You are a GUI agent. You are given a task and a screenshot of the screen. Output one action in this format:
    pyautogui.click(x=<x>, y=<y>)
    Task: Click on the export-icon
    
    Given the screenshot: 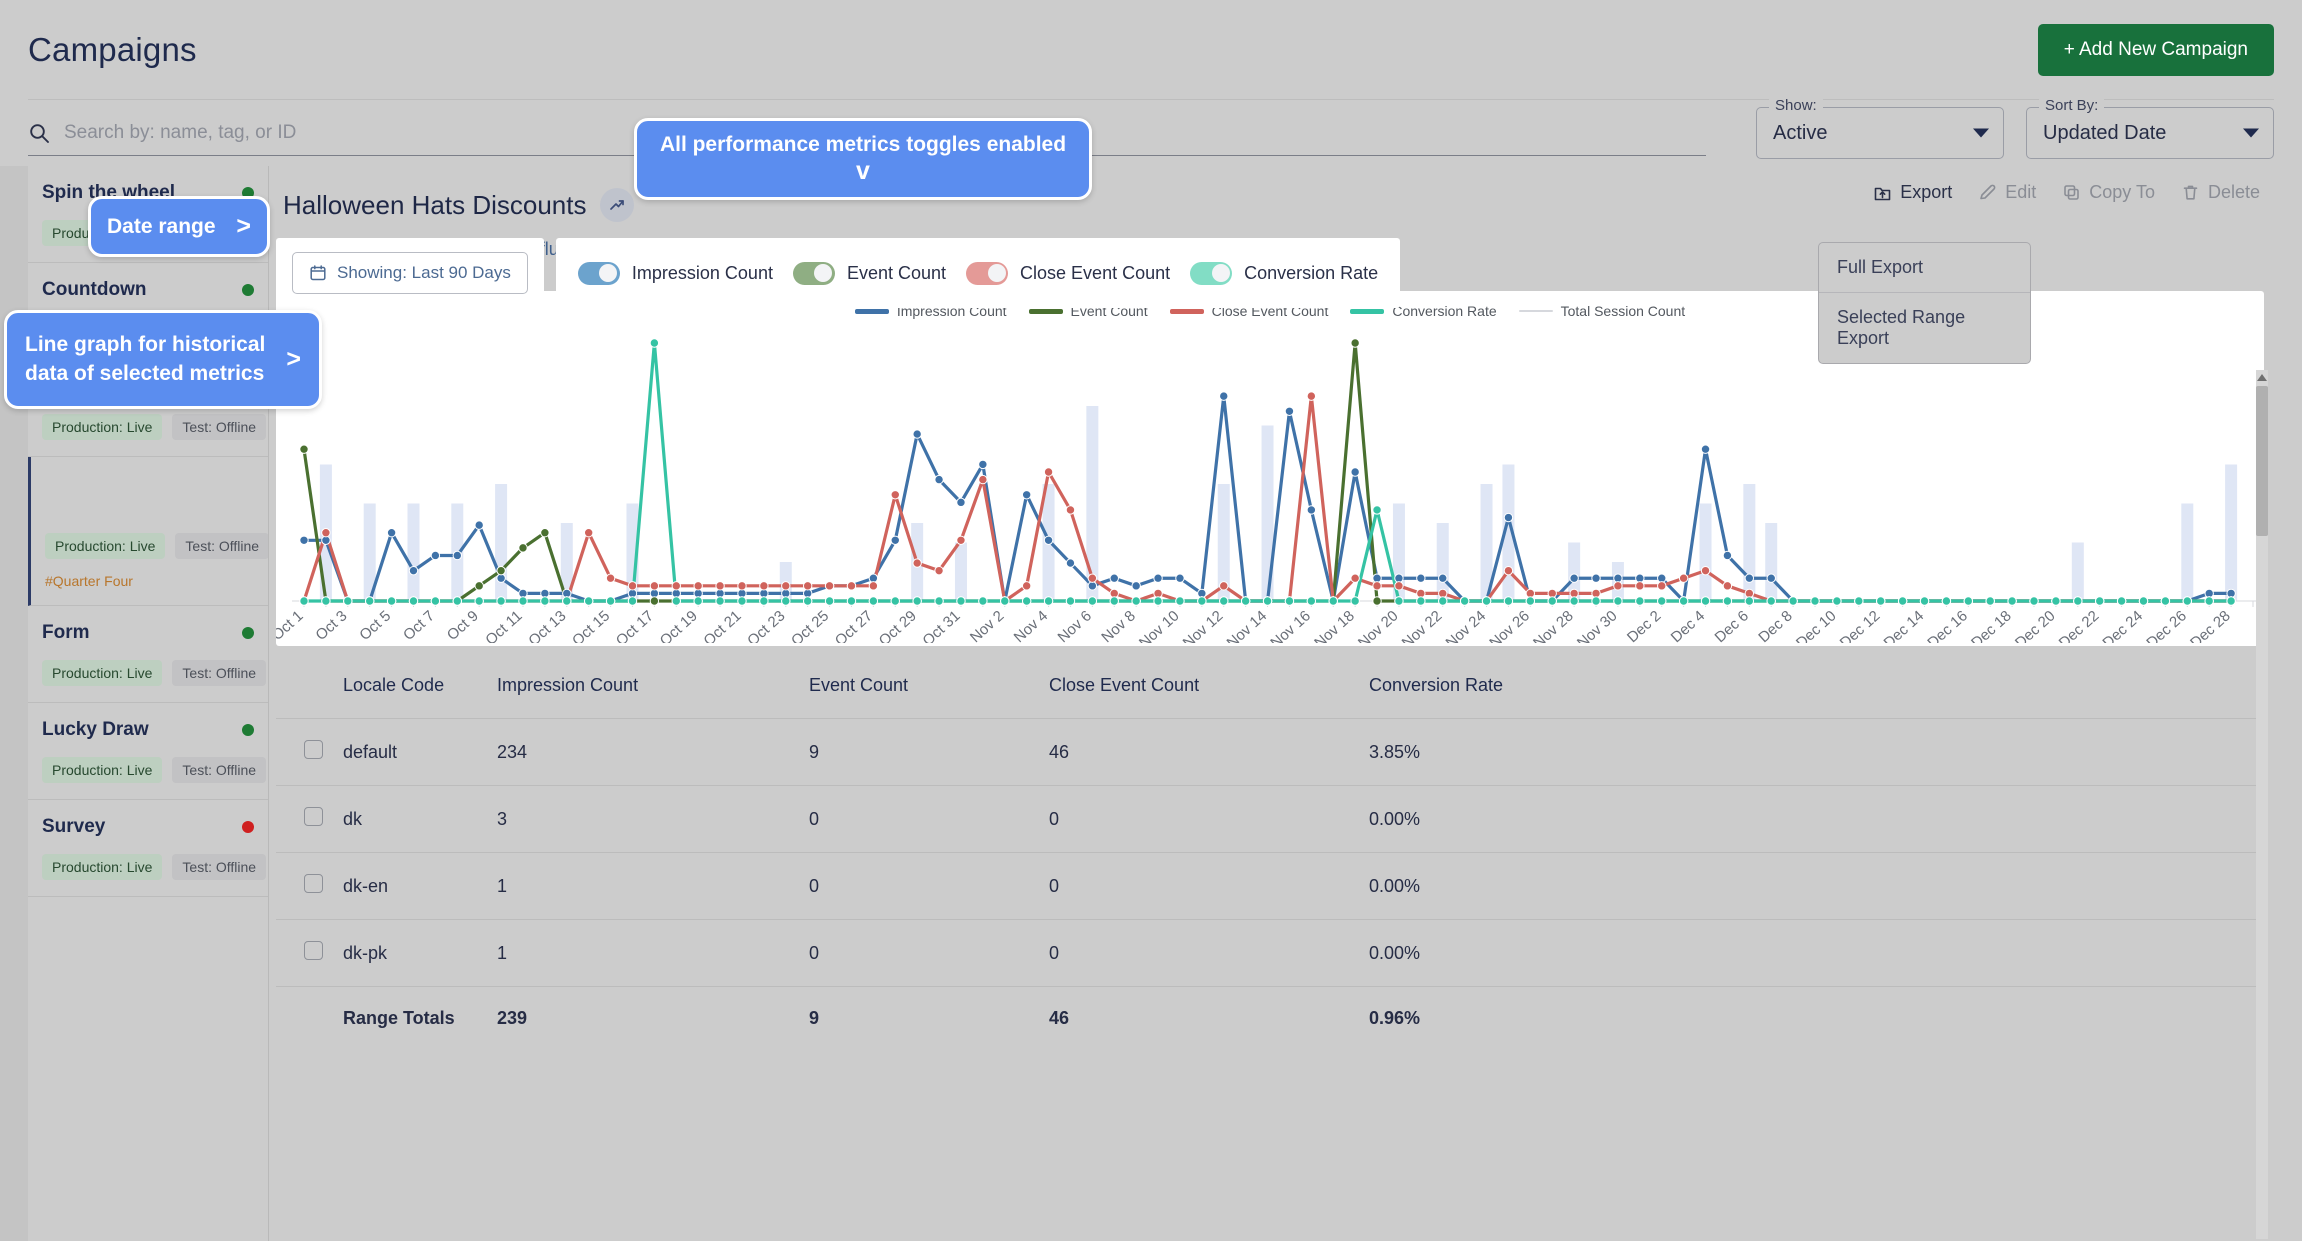 What is the action you would take?
    pyautogui.click(x=1882, y=194)
    